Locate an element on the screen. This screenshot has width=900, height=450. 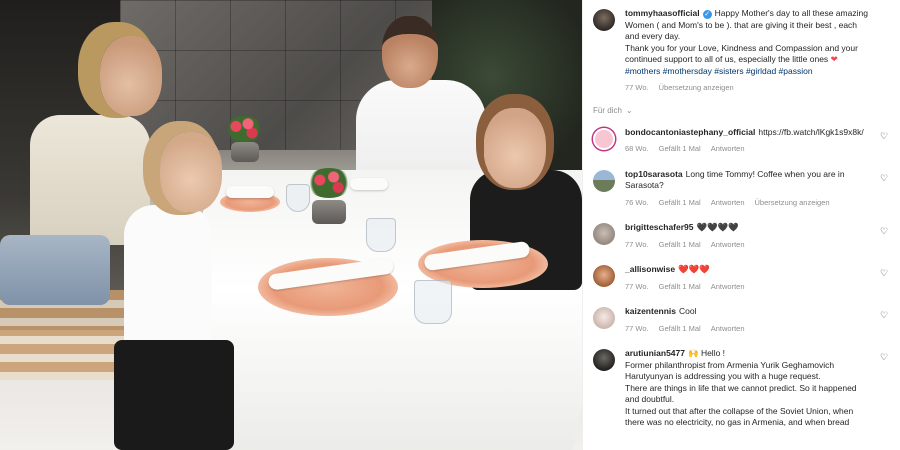
caption-line: Happy Mother's day to all these amazing is located at coordinates (791, 13).